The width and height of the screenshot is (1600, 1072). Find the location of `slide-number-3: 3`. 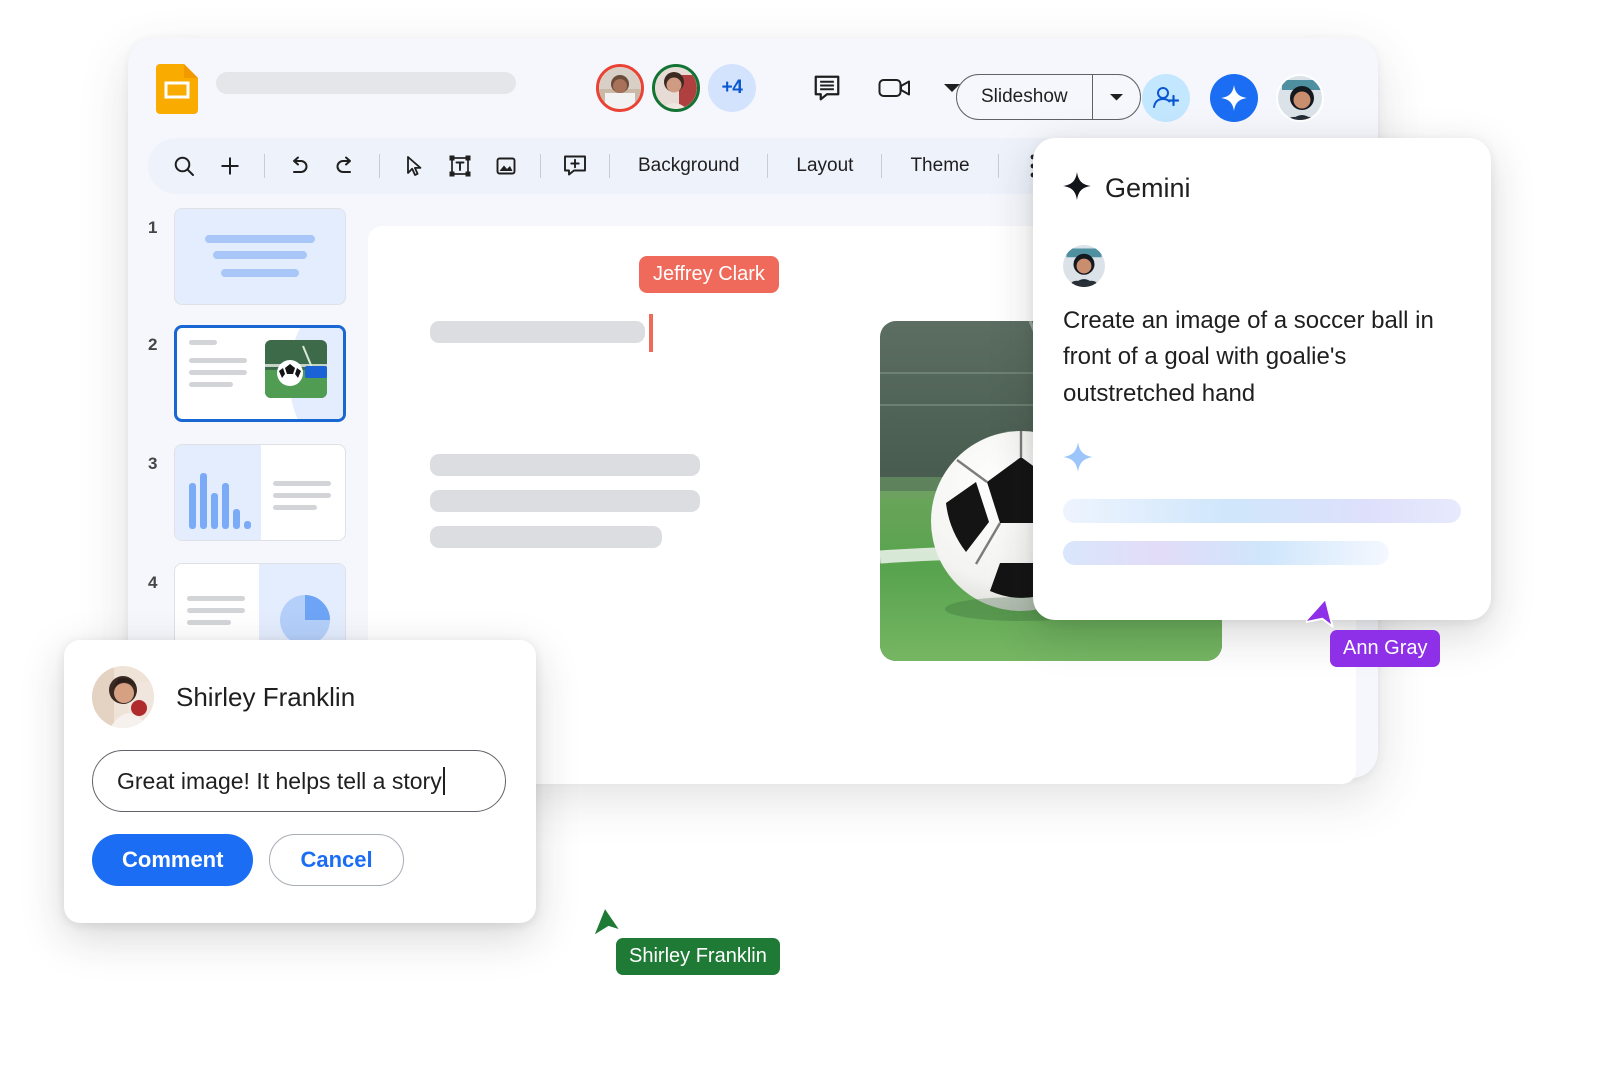

slide-number-3: 3 is located at coordinates (153, 463).